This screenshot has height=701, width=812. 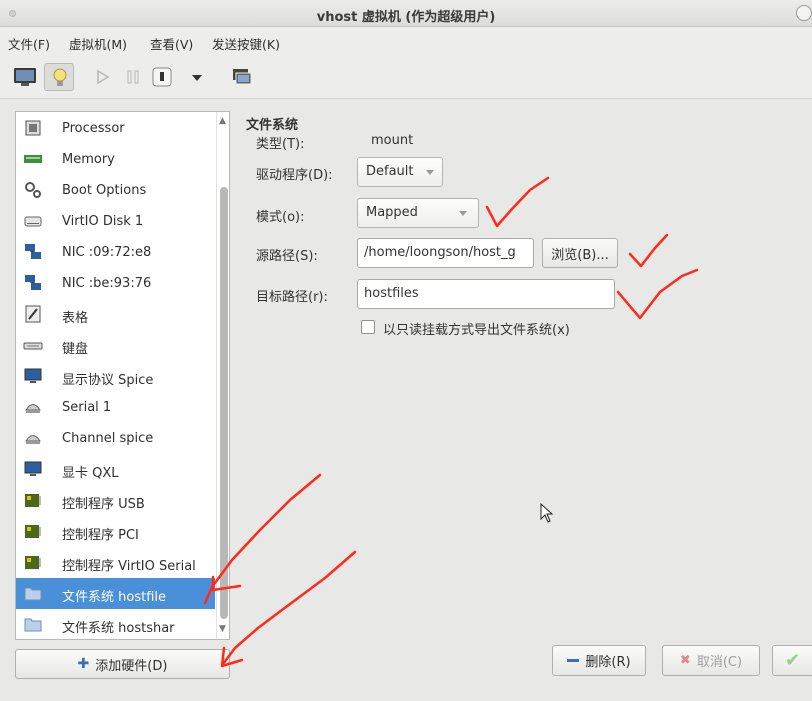 I want to click on menu-vm: 虚拟机(M), so click(x=98, y=43).